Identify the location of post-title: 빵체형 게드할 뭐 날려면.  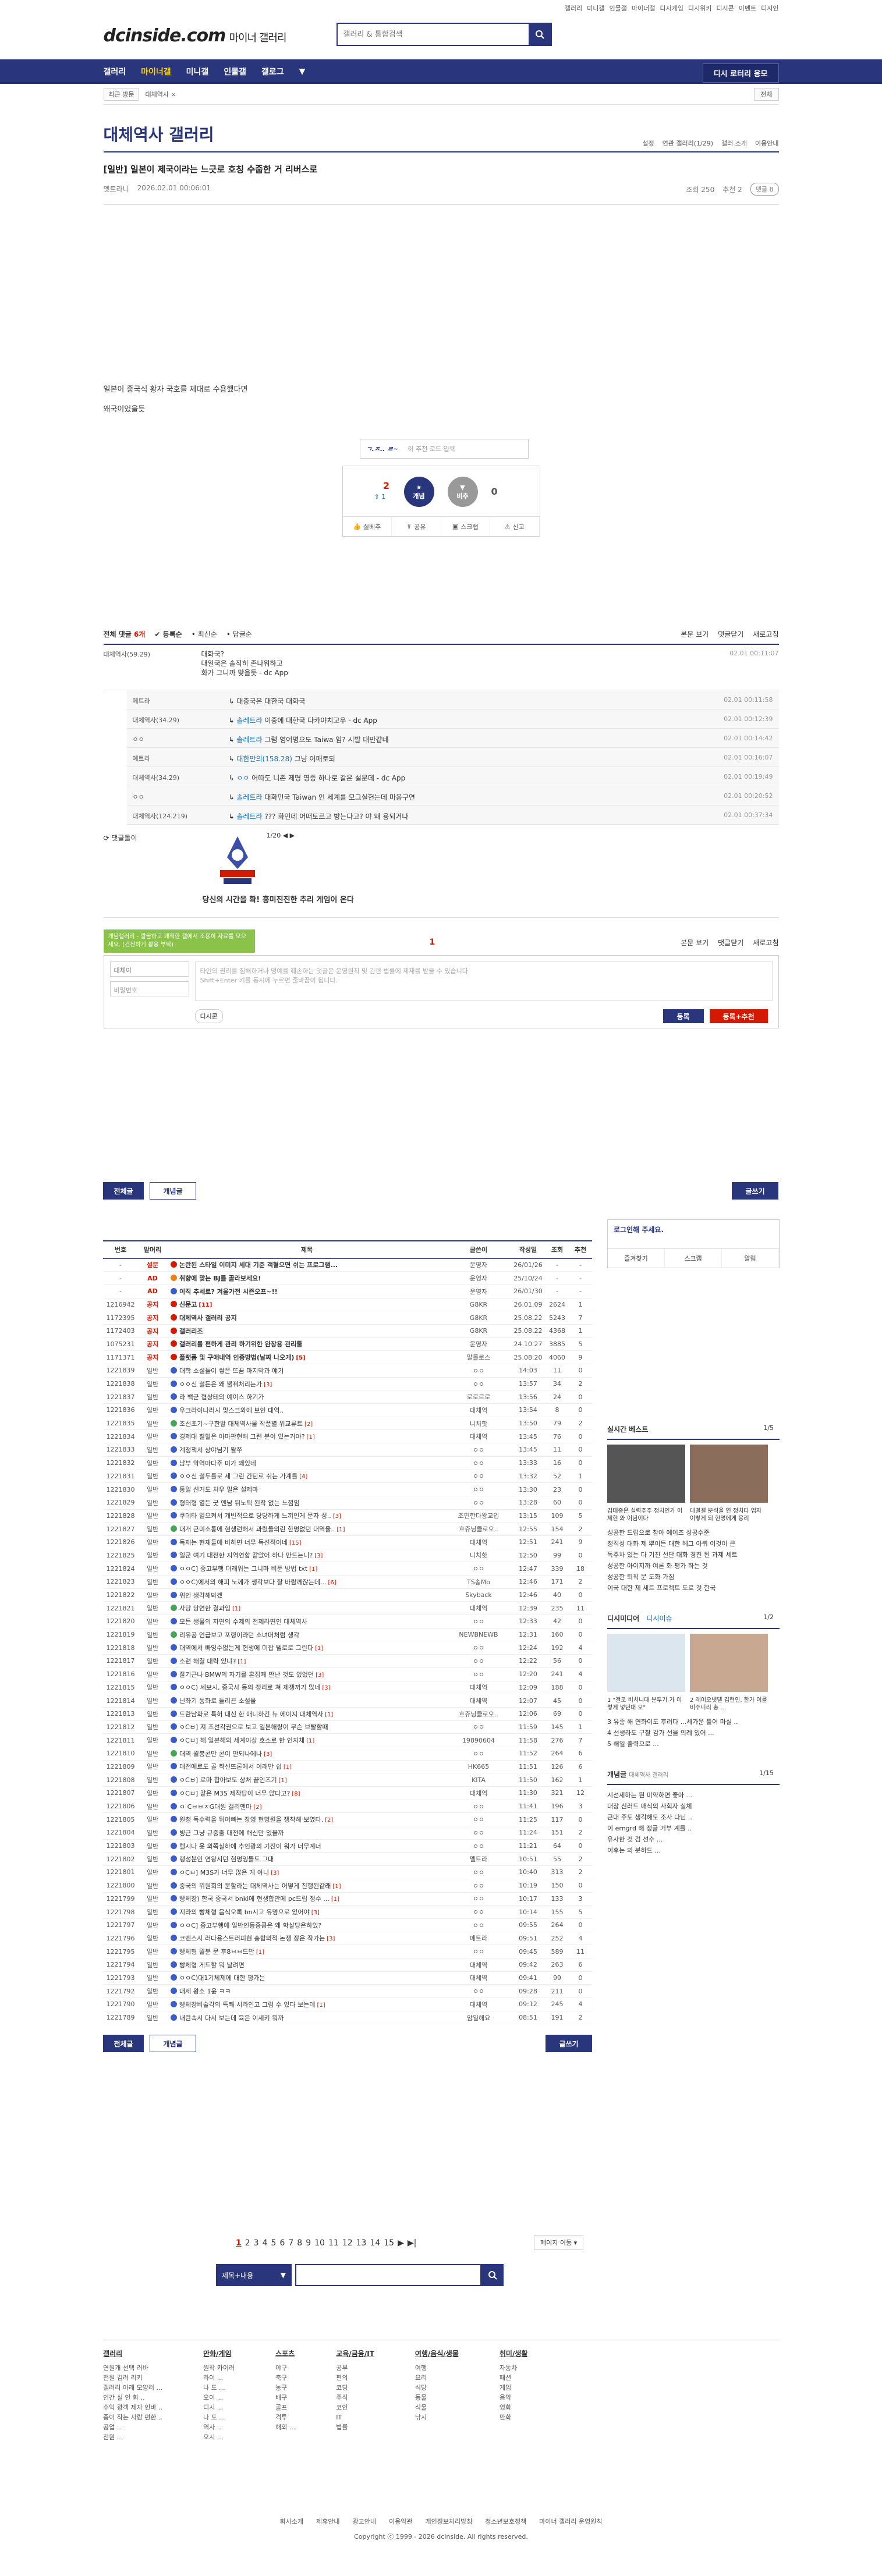
(212, 1965).